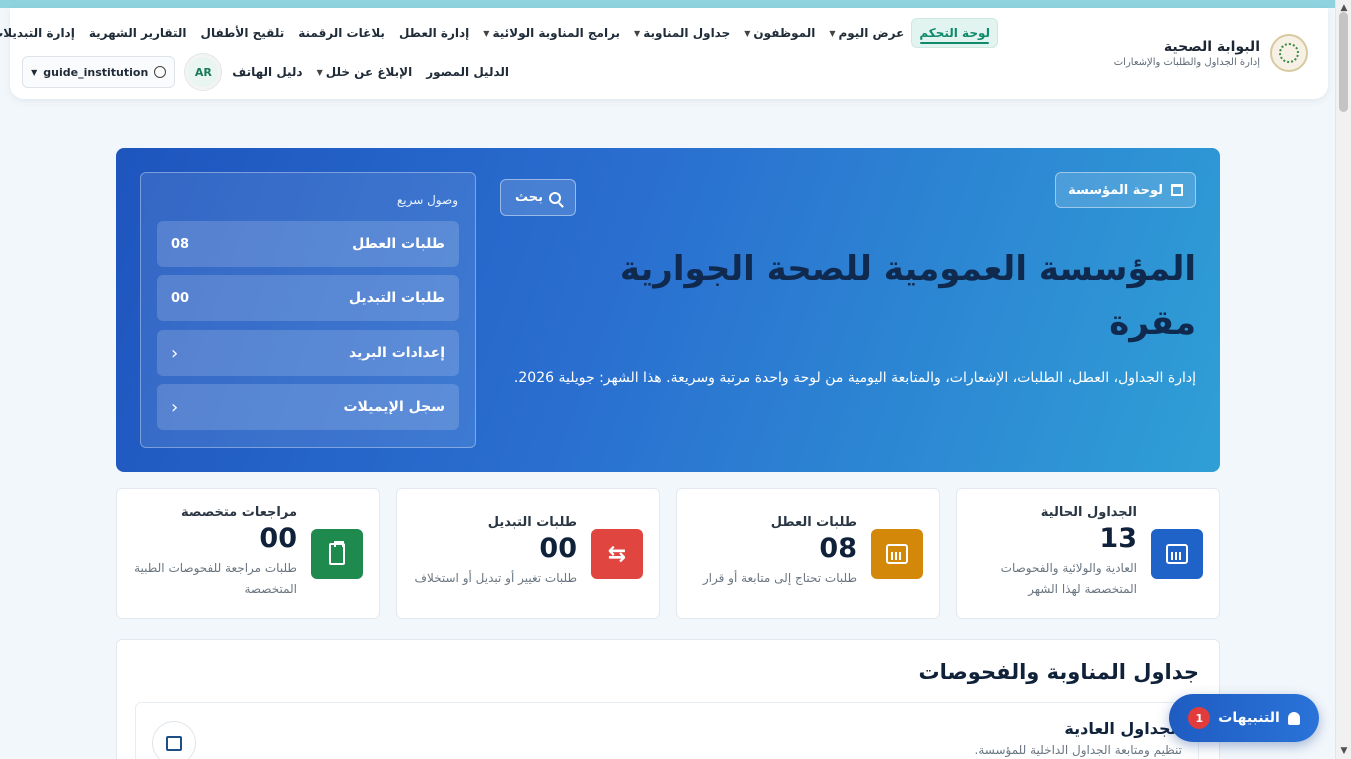 The width and height of the screenshot is (1351, 759). Describe the element at coordinates (239, 512) in the screenshot. I see `stat-title: مراجعات متخصصة` at that location.